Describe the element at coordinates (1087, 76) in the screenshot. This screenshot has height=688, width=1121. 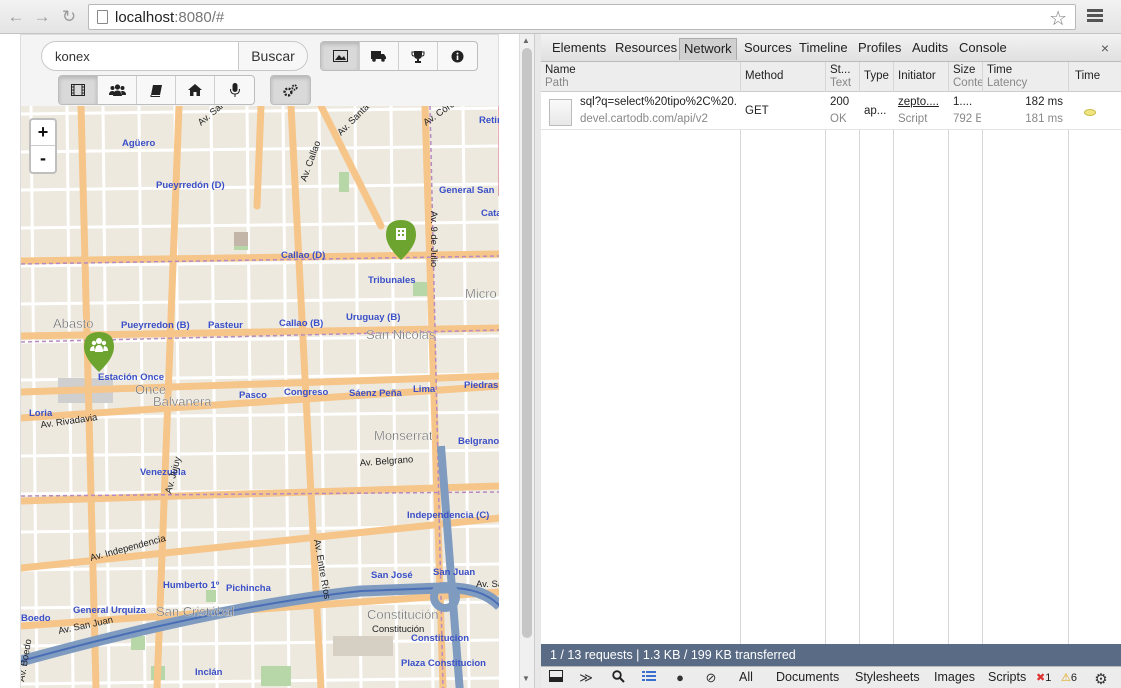
I see `col-timeline: Time` at that location.